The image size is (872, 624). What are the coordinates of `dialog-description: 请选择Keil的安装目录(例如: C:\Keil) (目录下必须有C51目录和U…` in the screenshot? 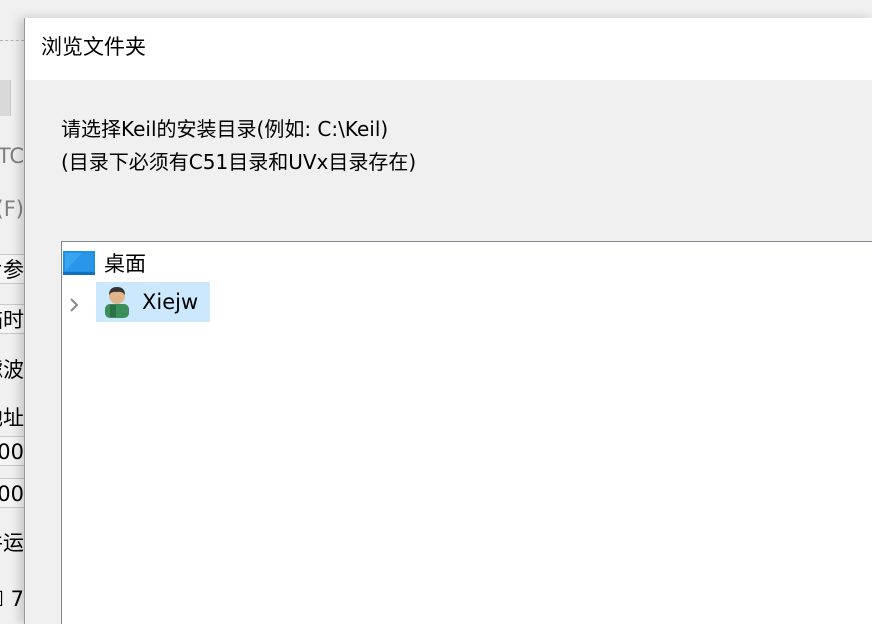 It's located at (239, 145).